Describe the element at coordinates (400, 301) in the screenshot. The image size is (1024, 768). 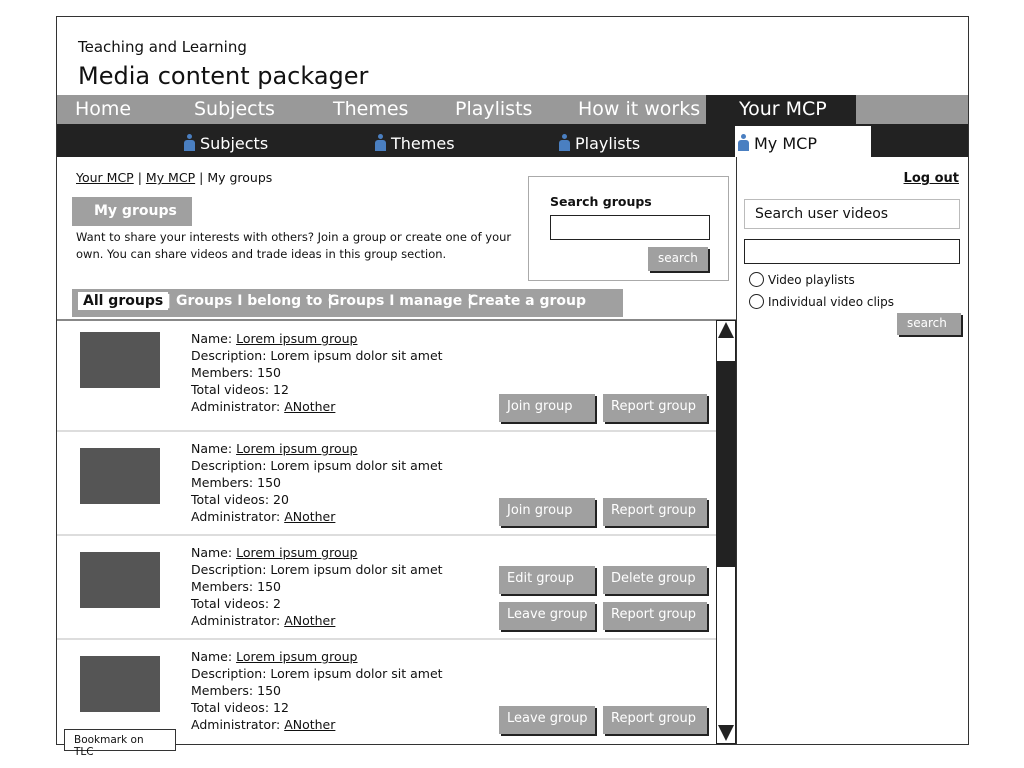
I see `tab-groups-i-manage: Groups I manage |` at that location.